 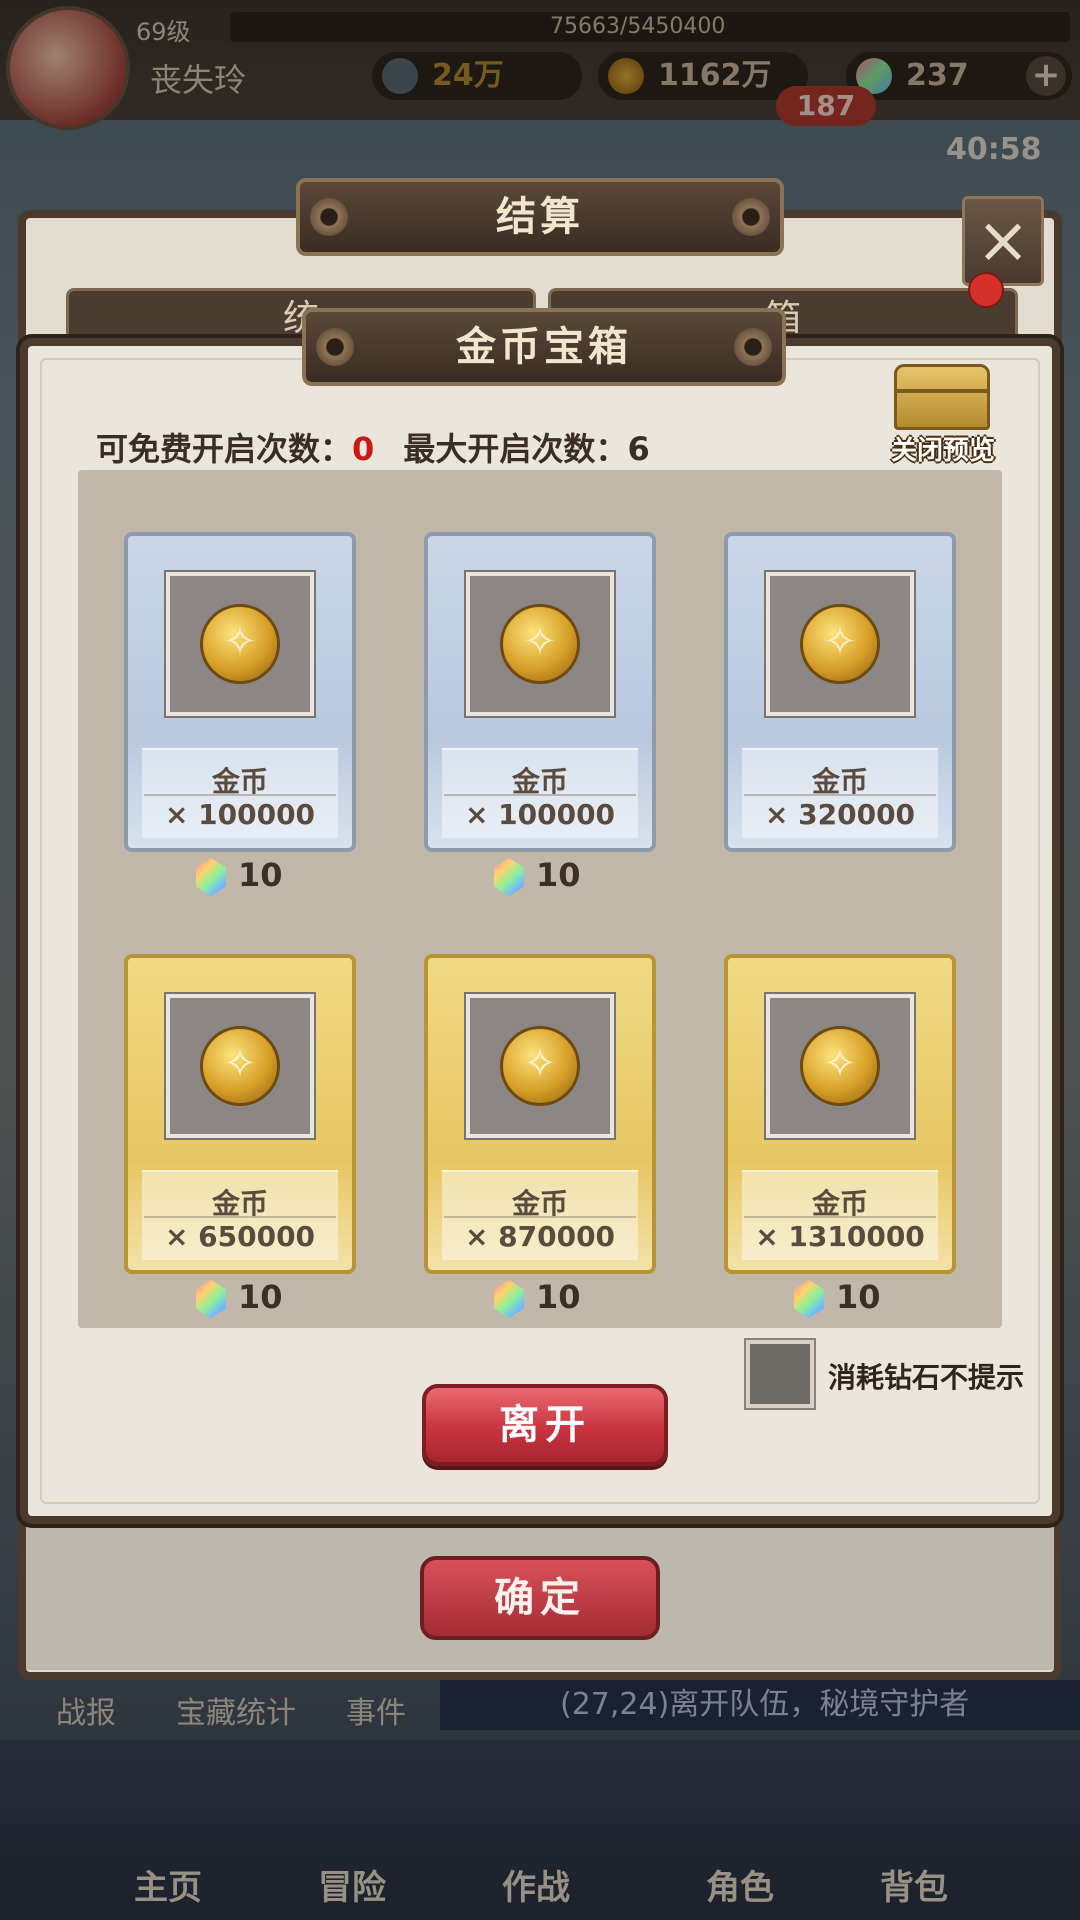 I want to click on settlement-title: 结算, so click(x=540, y=217).